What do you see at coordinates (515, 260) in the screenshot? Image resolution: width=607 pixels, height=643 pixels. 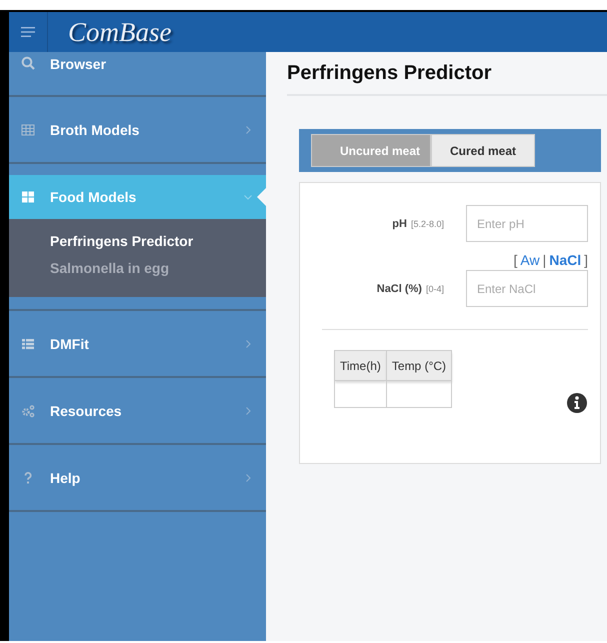 I see `bracket: [` at bounding box center [515, 260].